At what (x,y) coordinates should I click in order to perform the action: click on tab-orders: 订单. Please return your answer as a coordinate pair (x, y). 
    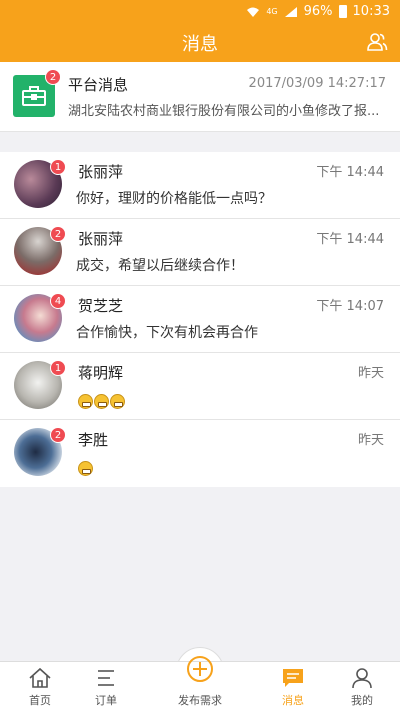
    Looking at the image, I should click on (106, 686).